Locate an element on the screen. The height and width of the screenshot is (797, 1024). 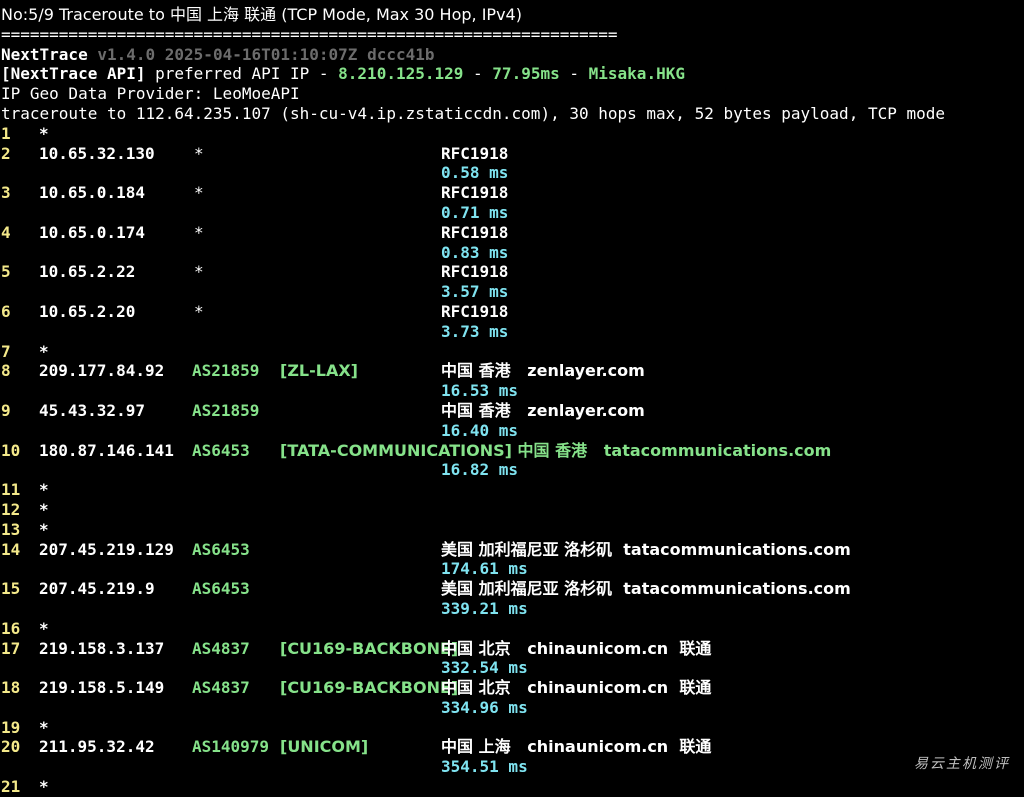
latency-row: 354.51 ms is located at coordinates (511, 767).